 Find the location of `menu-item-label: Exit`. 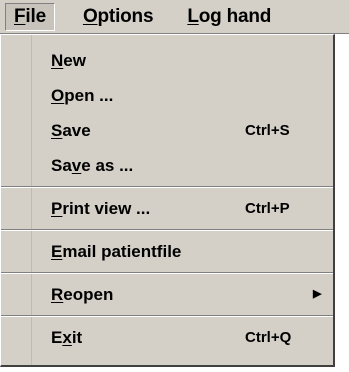

menu-item-label: Exit is located at coordinates (67, 337).